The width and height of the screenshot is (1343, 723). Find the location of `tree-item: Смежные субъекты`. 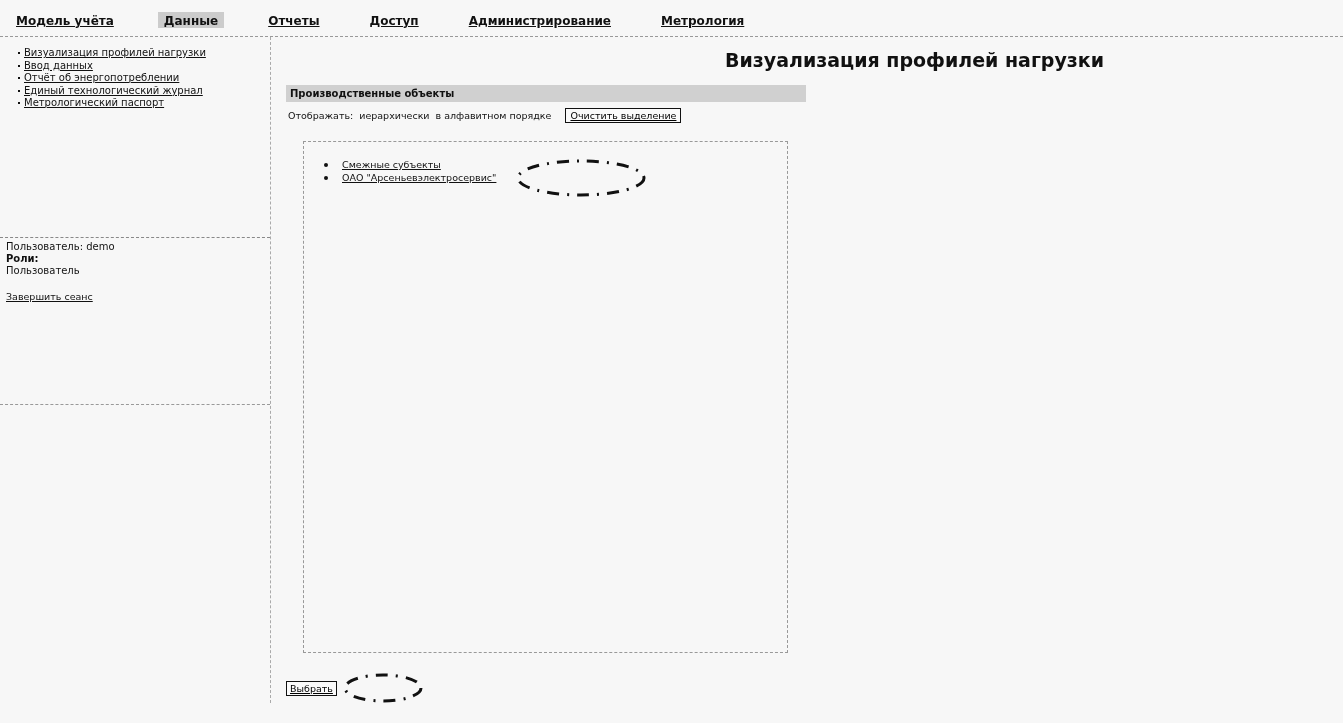

tree-item: Смежные субъекты is located at coordinates (391, 164).